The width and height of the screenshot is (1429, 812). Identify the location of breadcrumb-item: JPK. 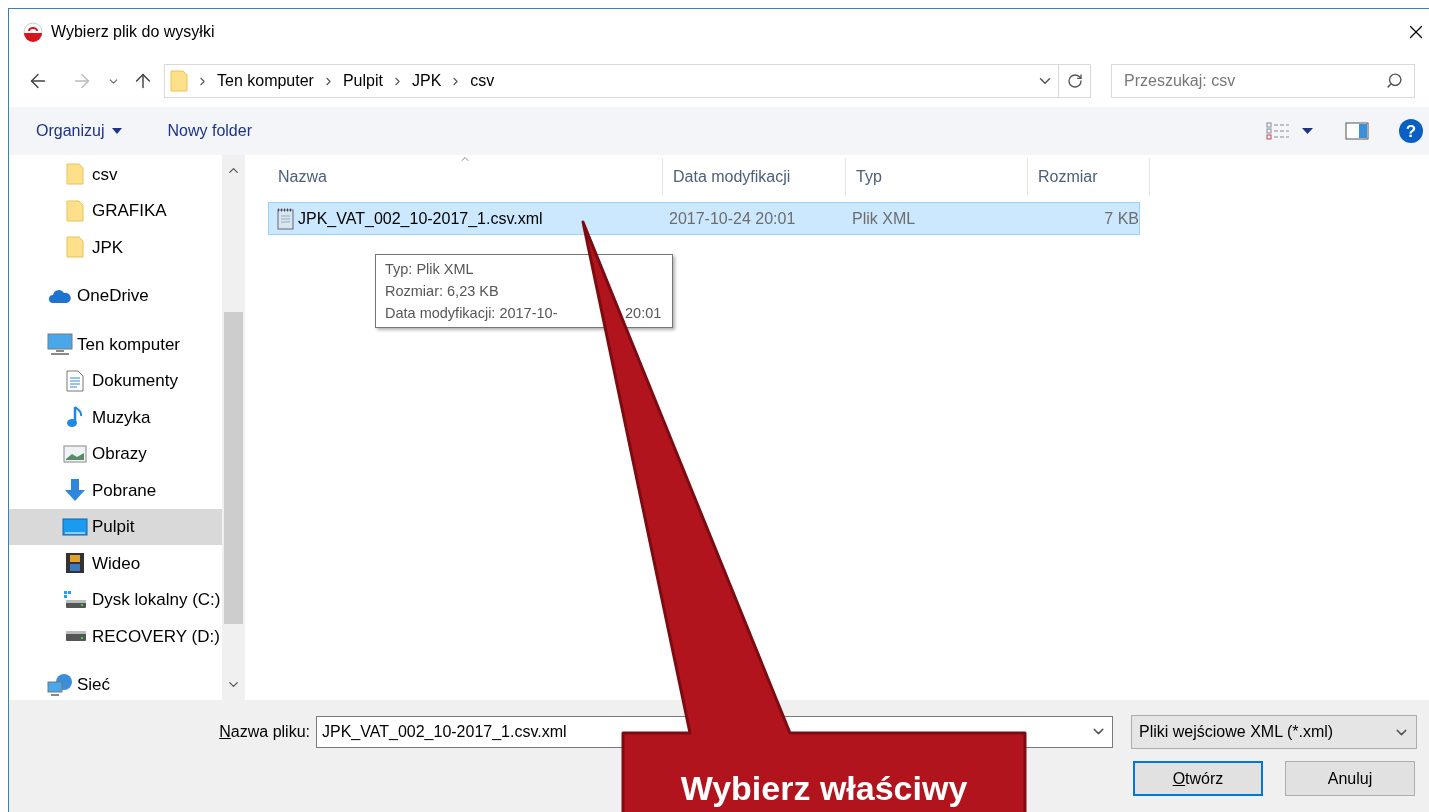
(426, 81).